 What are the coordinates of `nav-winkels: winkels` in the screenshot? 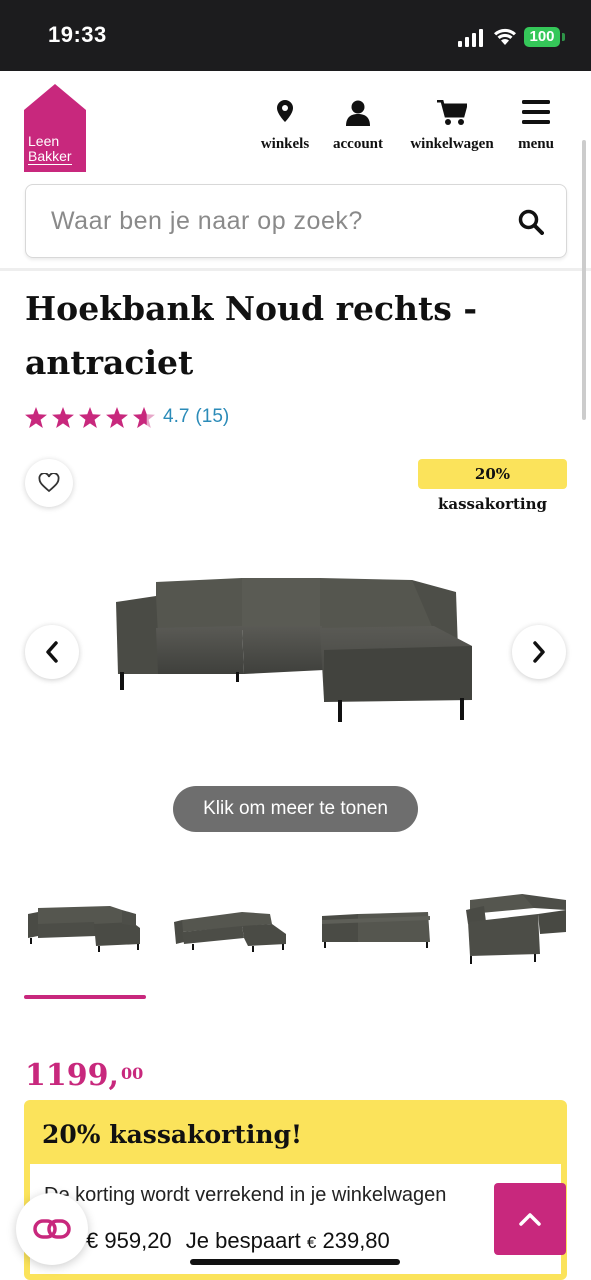 It's located at (285, 126).